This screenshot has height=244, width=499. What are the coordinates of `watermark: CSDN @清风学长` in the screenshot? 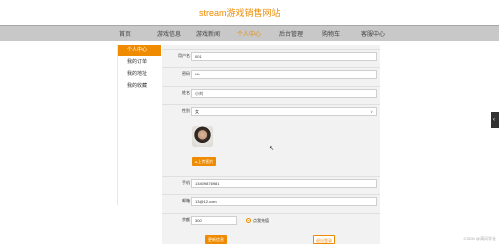 It's located at (479, 238).